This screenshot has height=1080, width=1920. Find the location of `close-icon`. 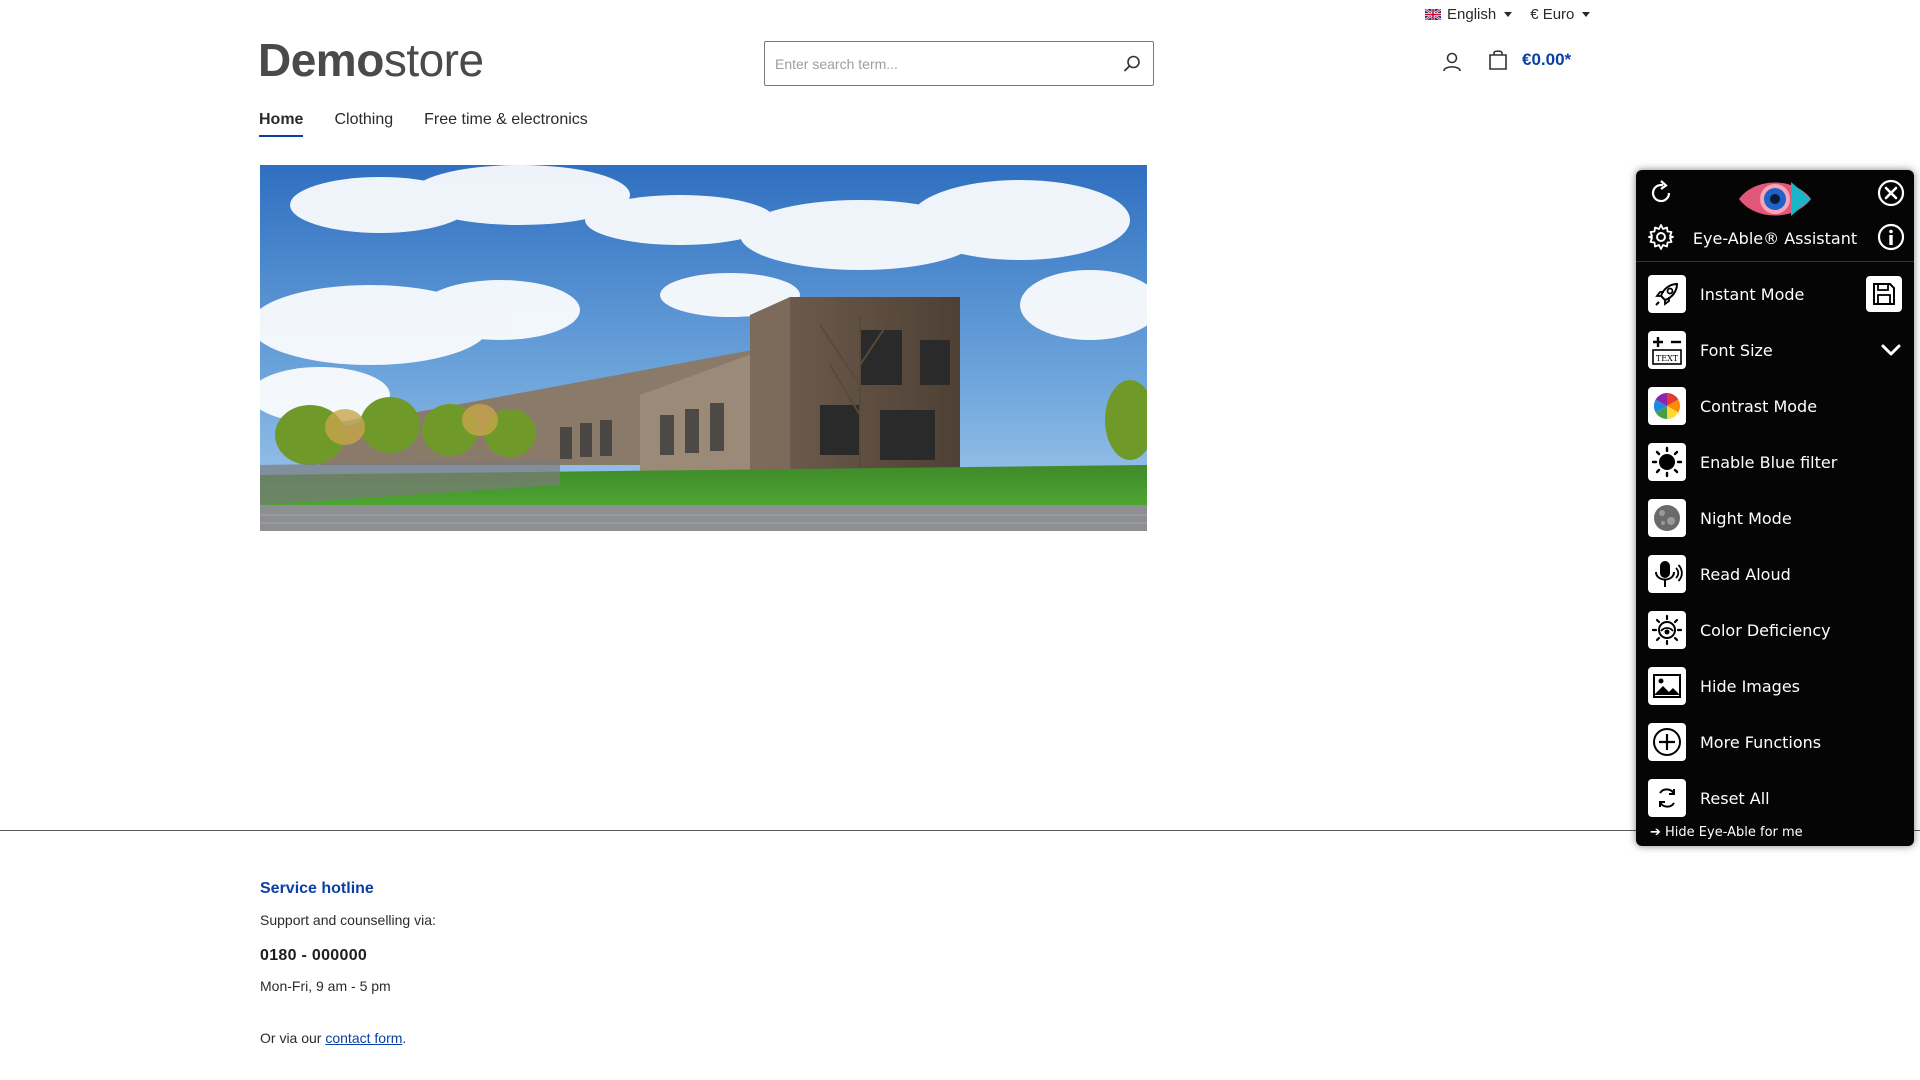

close-icon is located at coordinates (1891, 193).